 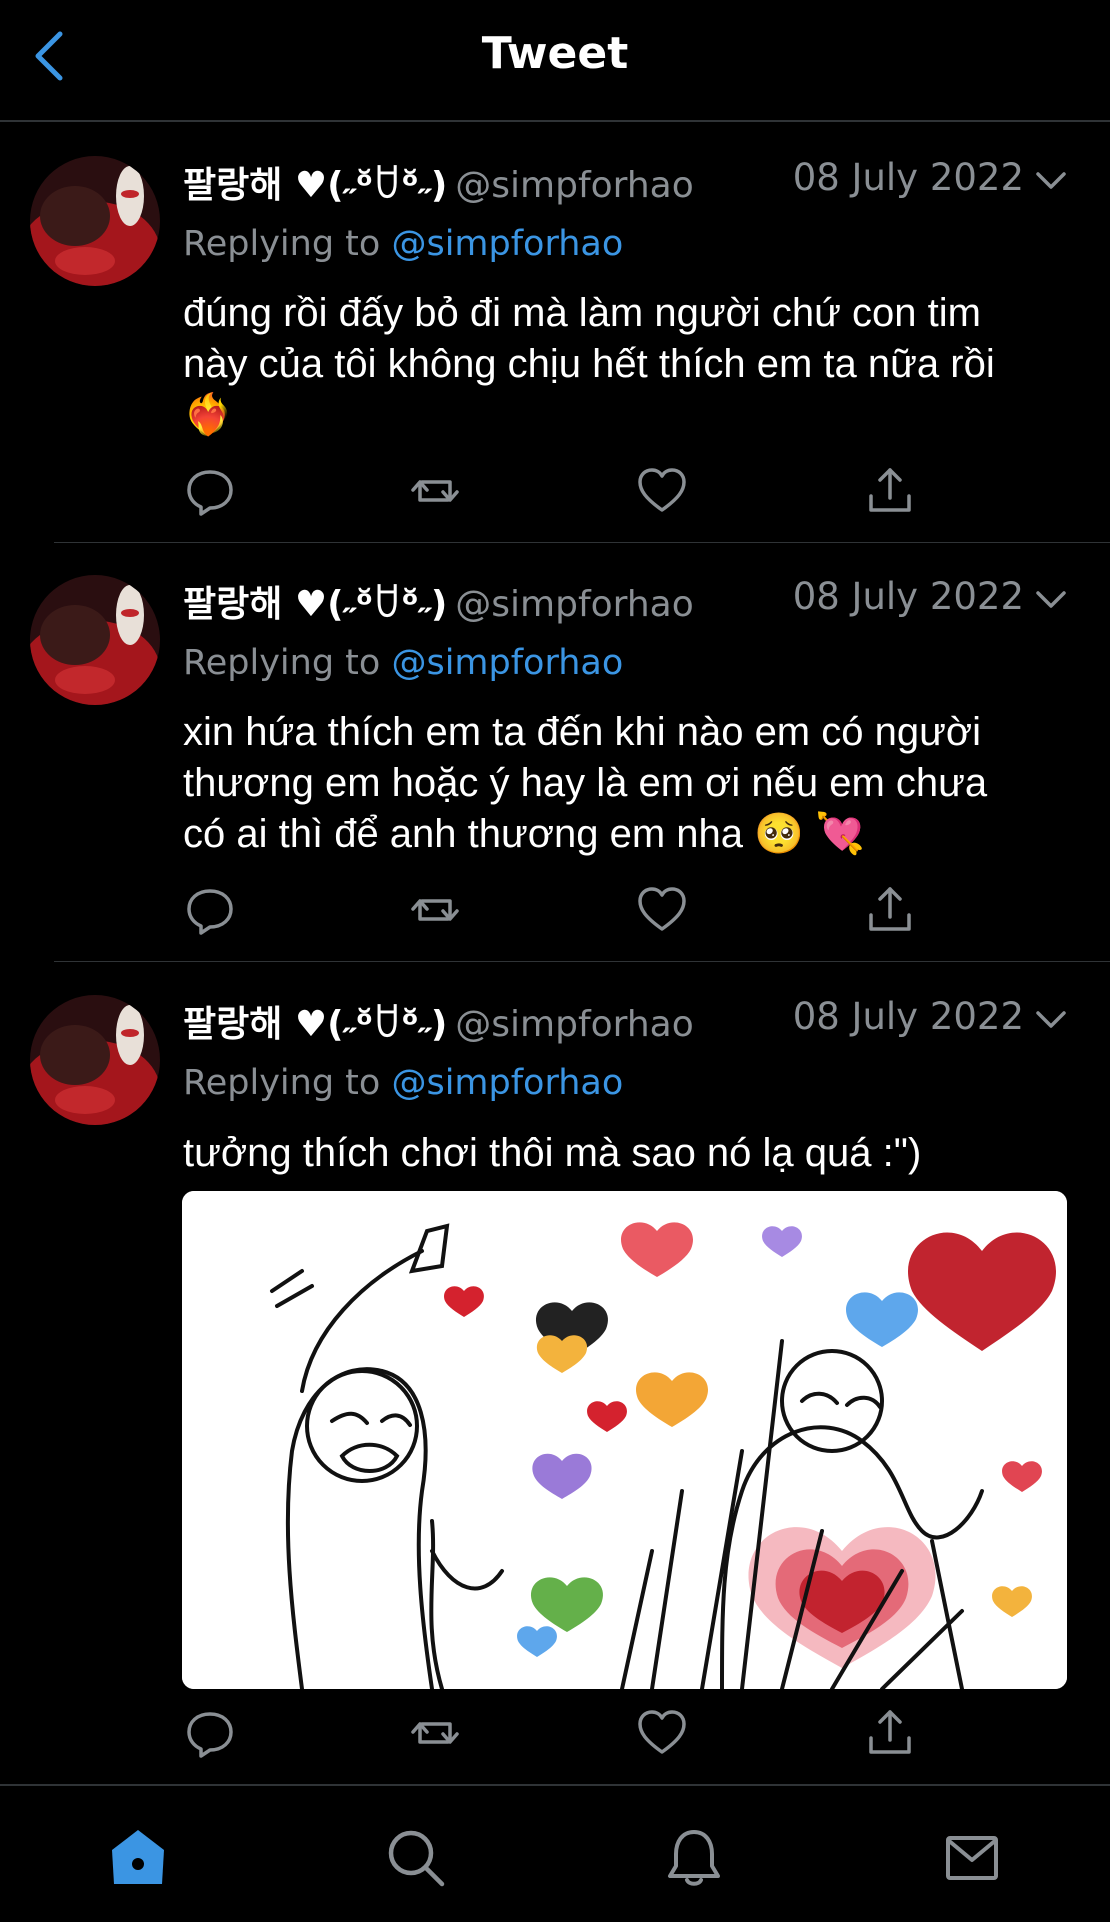 What do you see at coordinates (972, 1858) in the screenshot?
I see `messages-icon` at bounding box center [972, 1858].